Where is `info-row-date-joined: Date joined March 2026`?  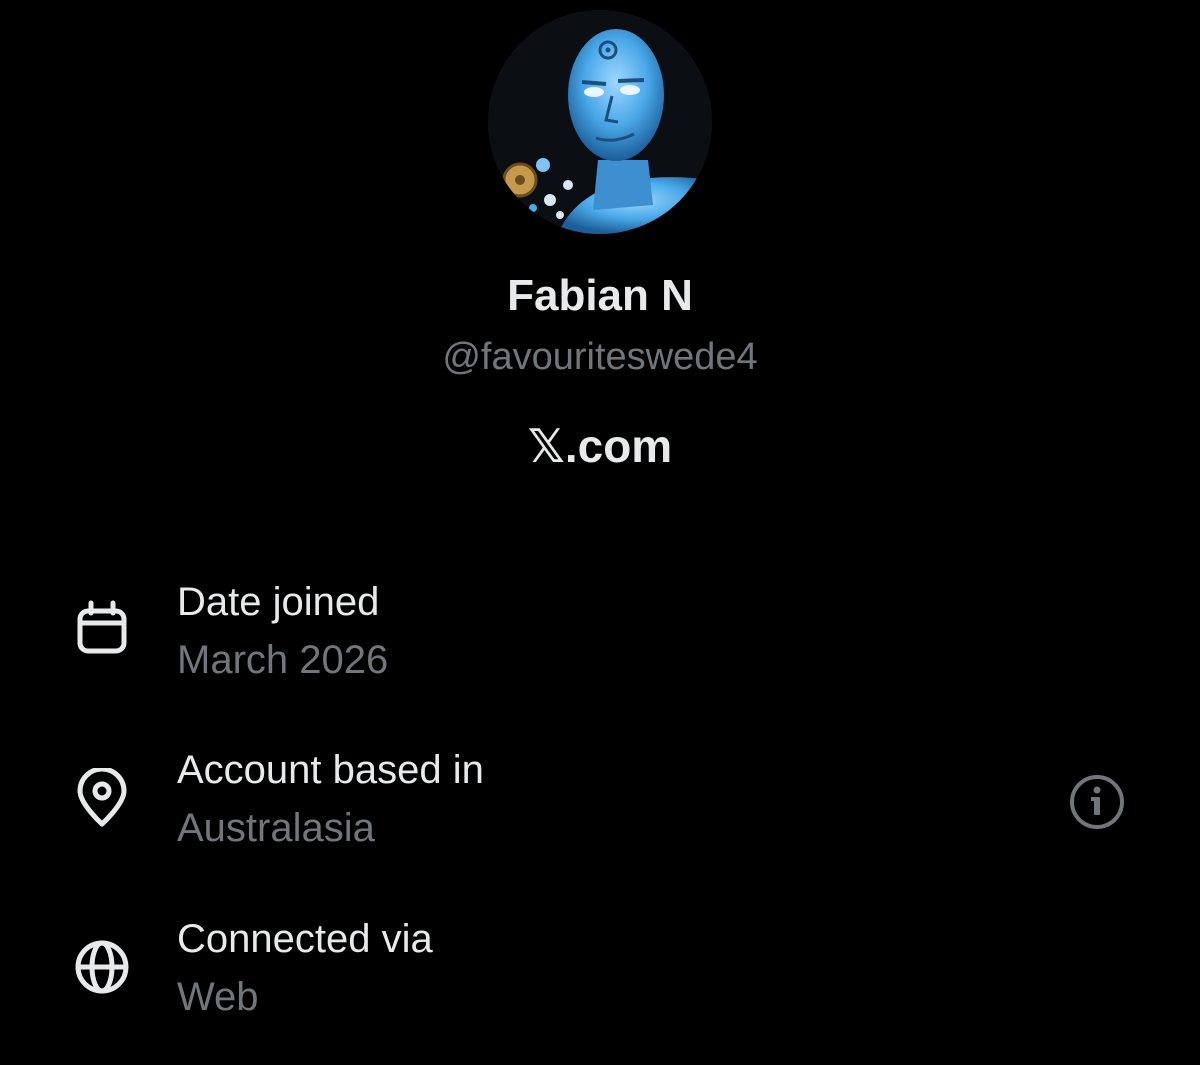 info-row-date-joined: Date joined March 2026 is located at coordinates (600, 643).